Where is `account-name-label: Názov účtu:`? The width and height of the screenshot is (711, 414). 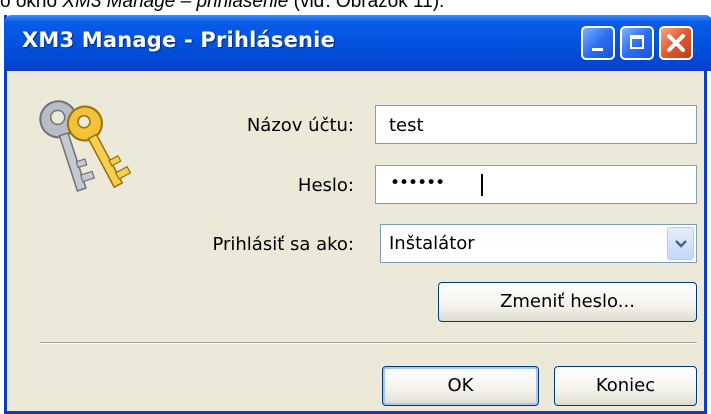 account-name-label: Názov účtu: is located at coordinates (300, 125).